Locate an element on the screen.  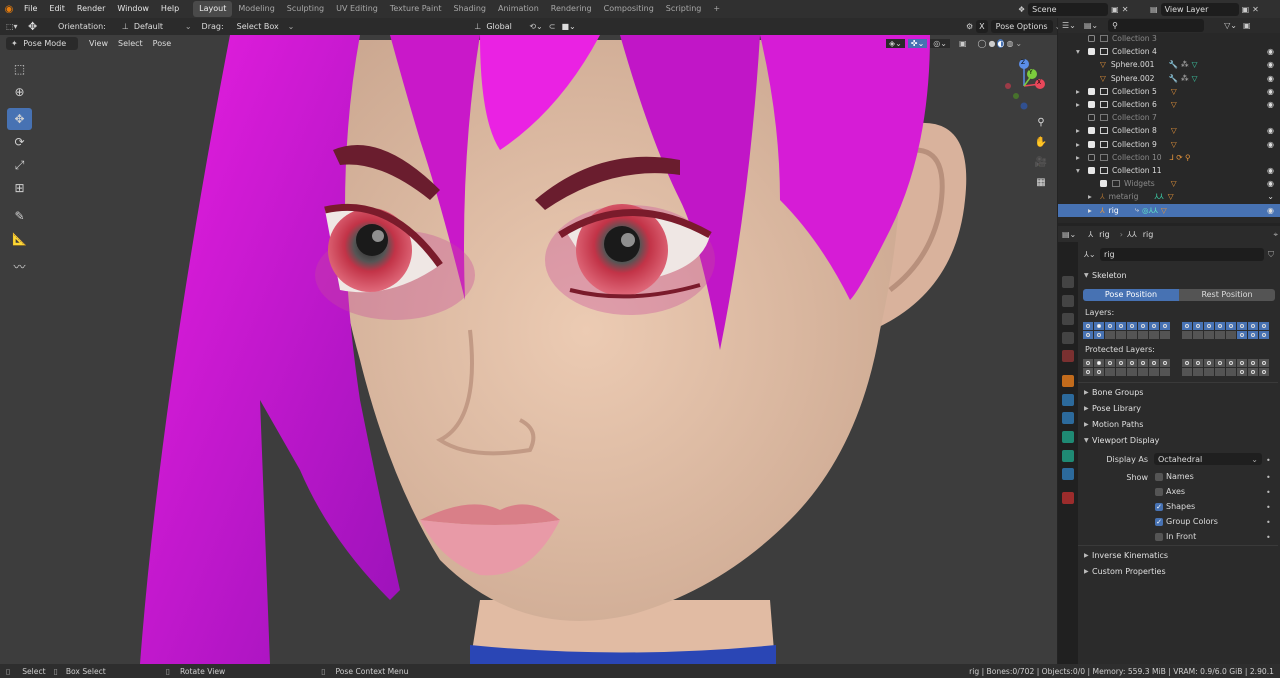
workspace-tab-rendering: Rendering is located at coordinates (571, 9).